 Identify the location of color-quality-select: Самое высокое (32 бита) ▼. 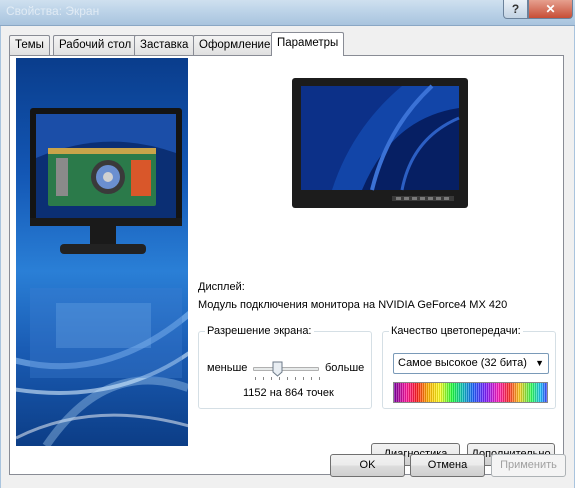
(471, 363).